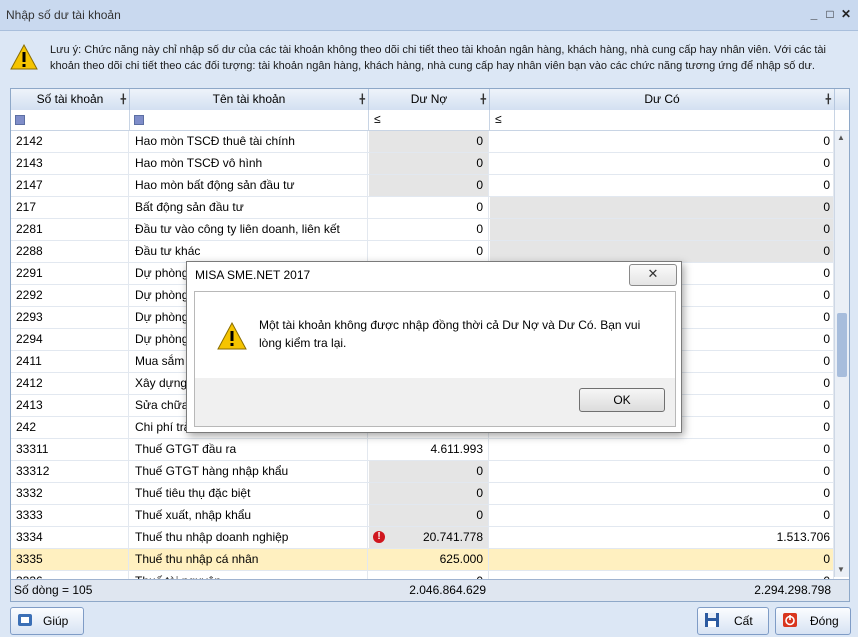 The image size is (858, 637). What do you see at coordinates (70, 141) in the screenshot?
I see `account-code-cell: 2142` at bounding box center [70, 141].